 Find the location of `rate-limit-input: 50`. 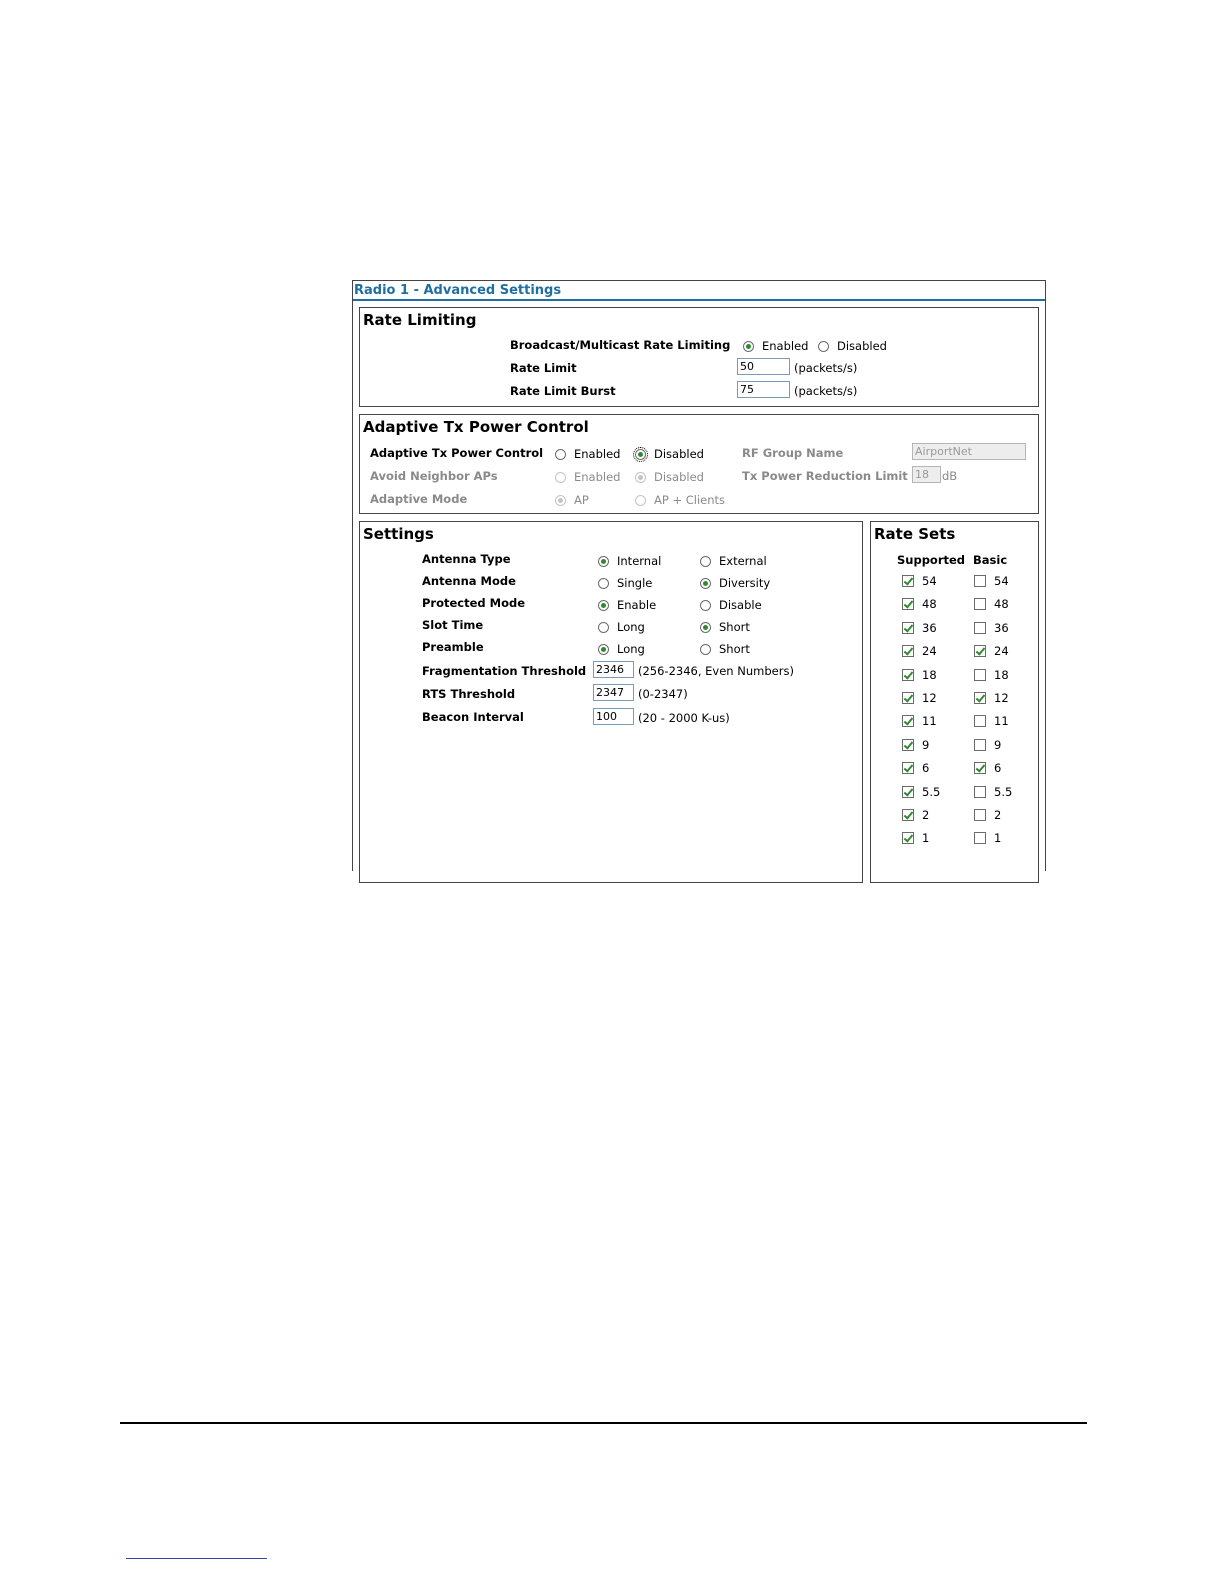

rate-limit-input: 50 is located at coordinates (763, 366).